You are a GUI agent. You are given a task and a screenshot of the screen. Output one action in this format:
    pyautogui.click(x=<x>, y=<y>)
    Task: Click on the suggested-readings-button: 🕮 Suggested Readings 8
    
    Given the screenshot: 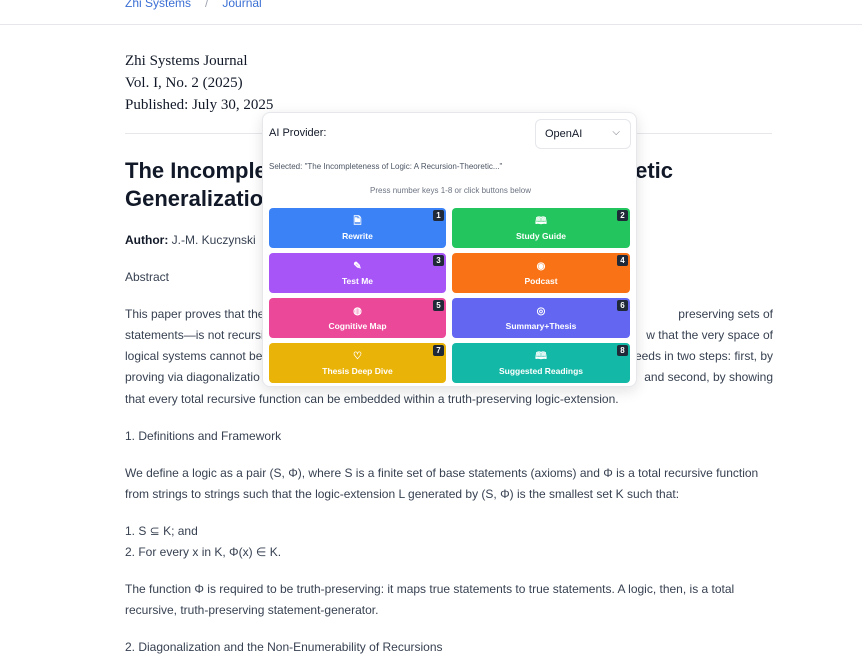 What is the action you would take?
    pyautogui.click(x=541, y=363)
    